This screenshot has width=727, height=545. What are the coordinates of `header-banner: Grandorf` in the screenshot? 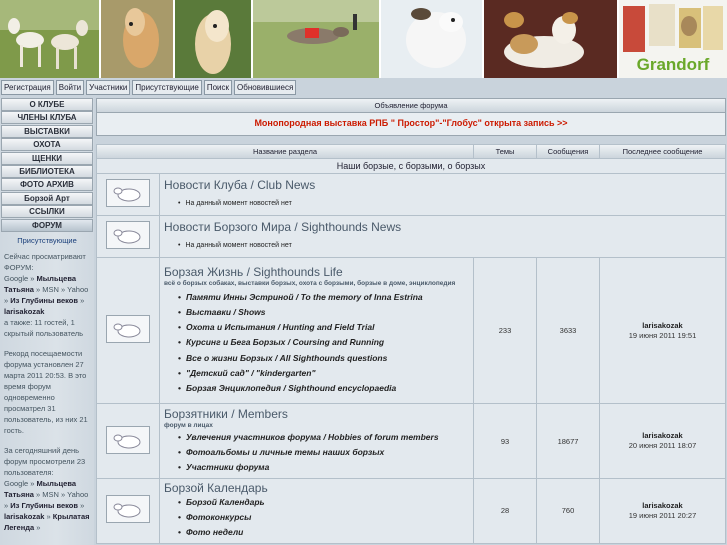 It's located at (363, 39).